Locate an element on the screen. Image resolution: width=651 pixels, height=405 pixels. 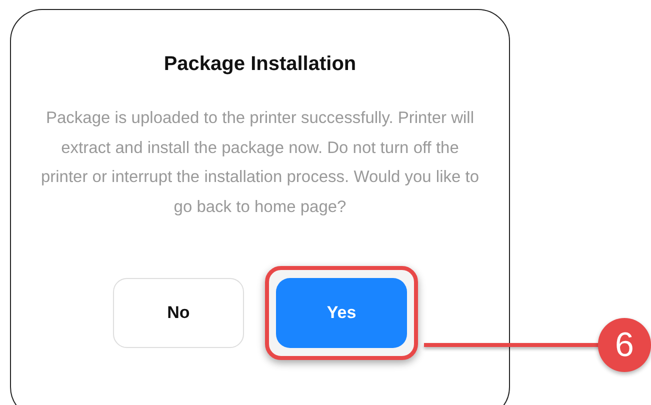
dialog-title: Package Installation is located at coordinates (260, 64).